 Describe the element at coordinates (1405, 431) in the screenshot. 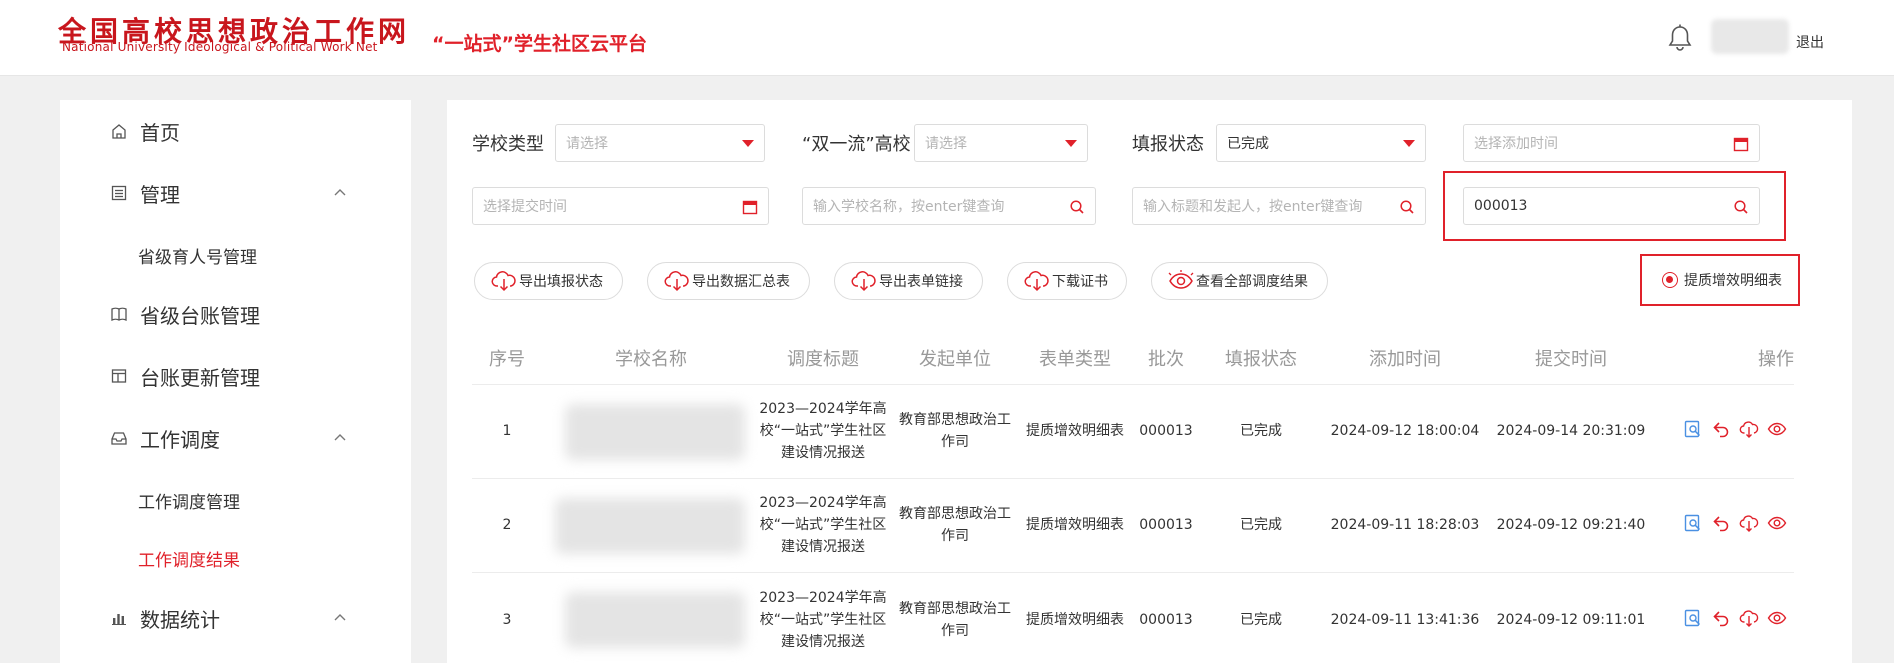

I see `cell-add-time: 2024-09-12 18:00:04` at that location.